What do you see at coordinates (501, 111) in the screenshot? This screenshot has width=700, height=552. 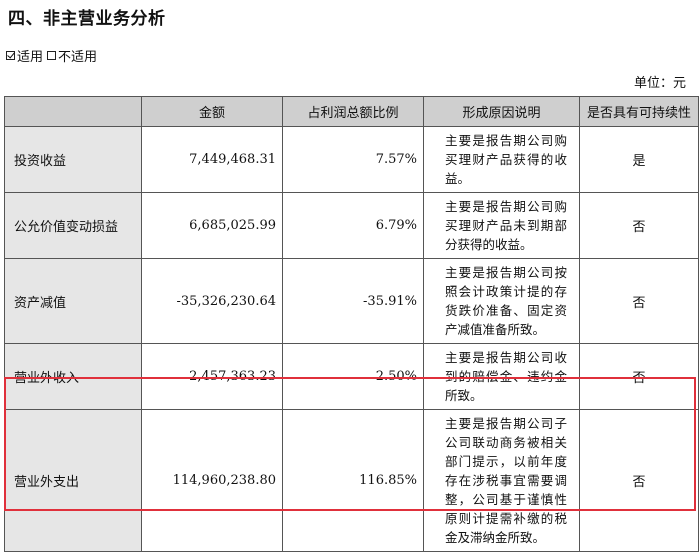 I see `header-reason: 形成原因说明` at bounding box center [501, 111].